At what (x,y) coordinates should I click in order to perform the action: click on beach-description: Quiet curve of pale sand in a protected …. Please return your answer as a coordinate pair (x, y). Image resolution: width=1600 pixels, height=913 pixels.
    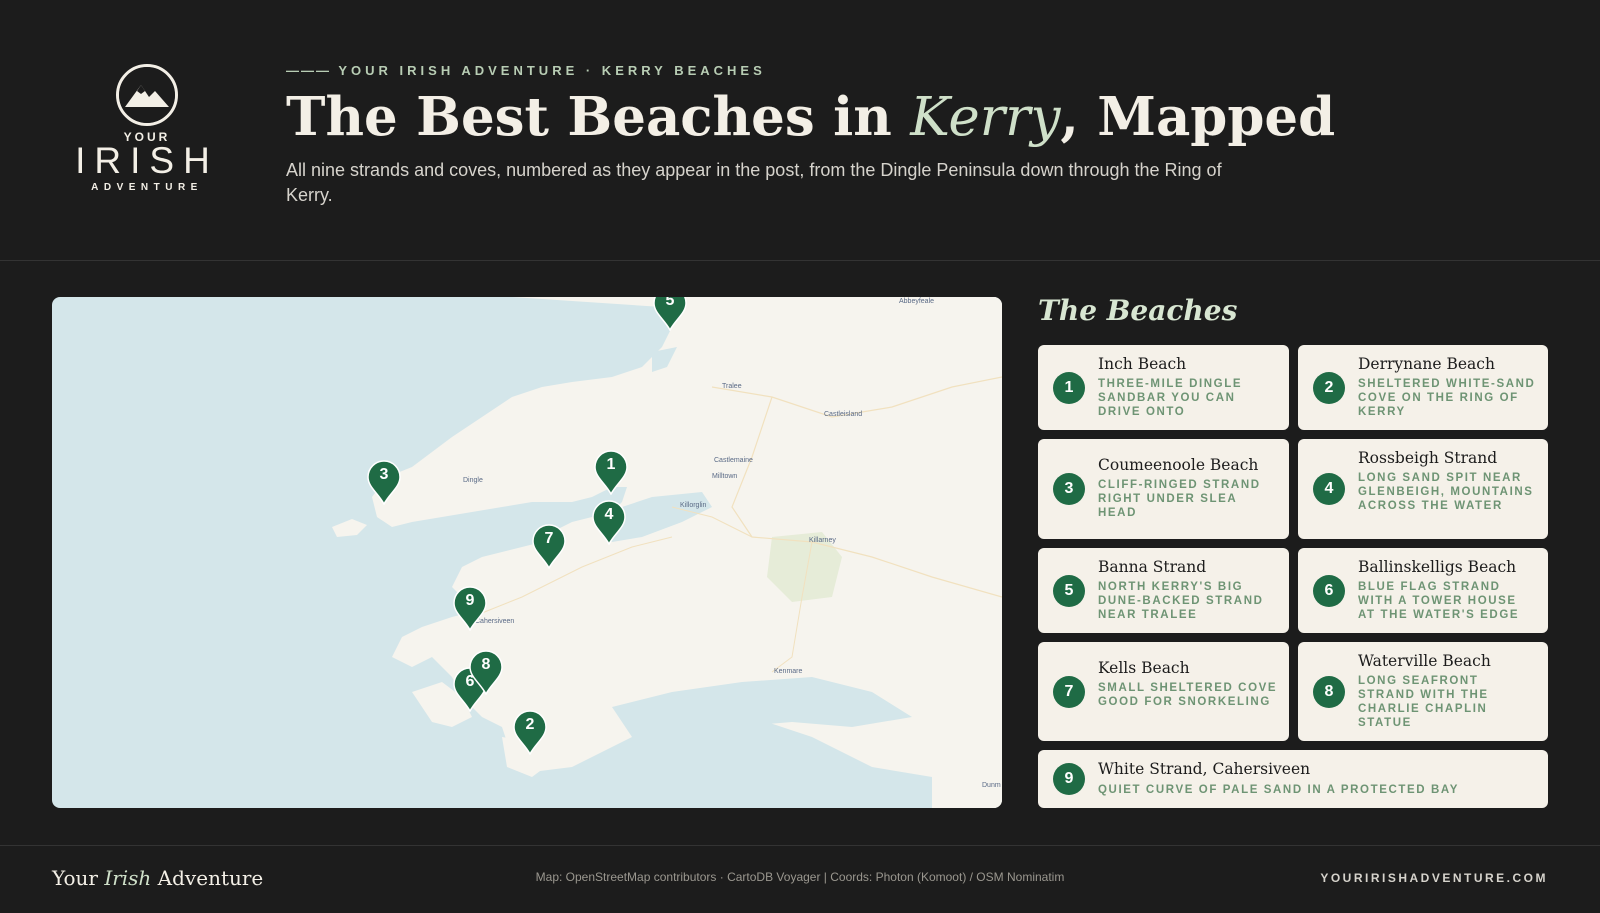
    Looking at the image, I should click on (1279, 790).